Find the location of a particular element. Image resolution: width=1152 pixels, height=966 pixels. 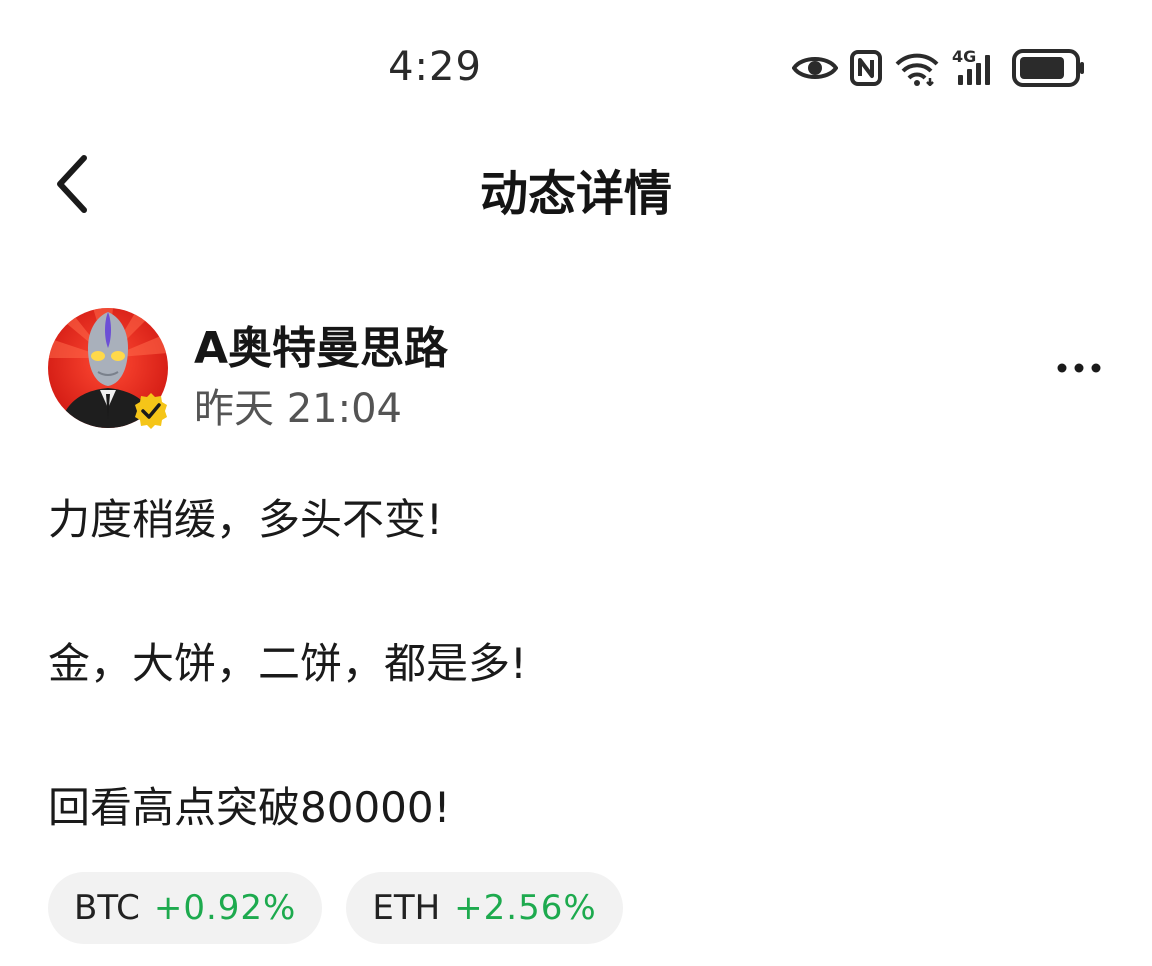

author-name: A奥特曼思路 is located at coordinates (321, 344).